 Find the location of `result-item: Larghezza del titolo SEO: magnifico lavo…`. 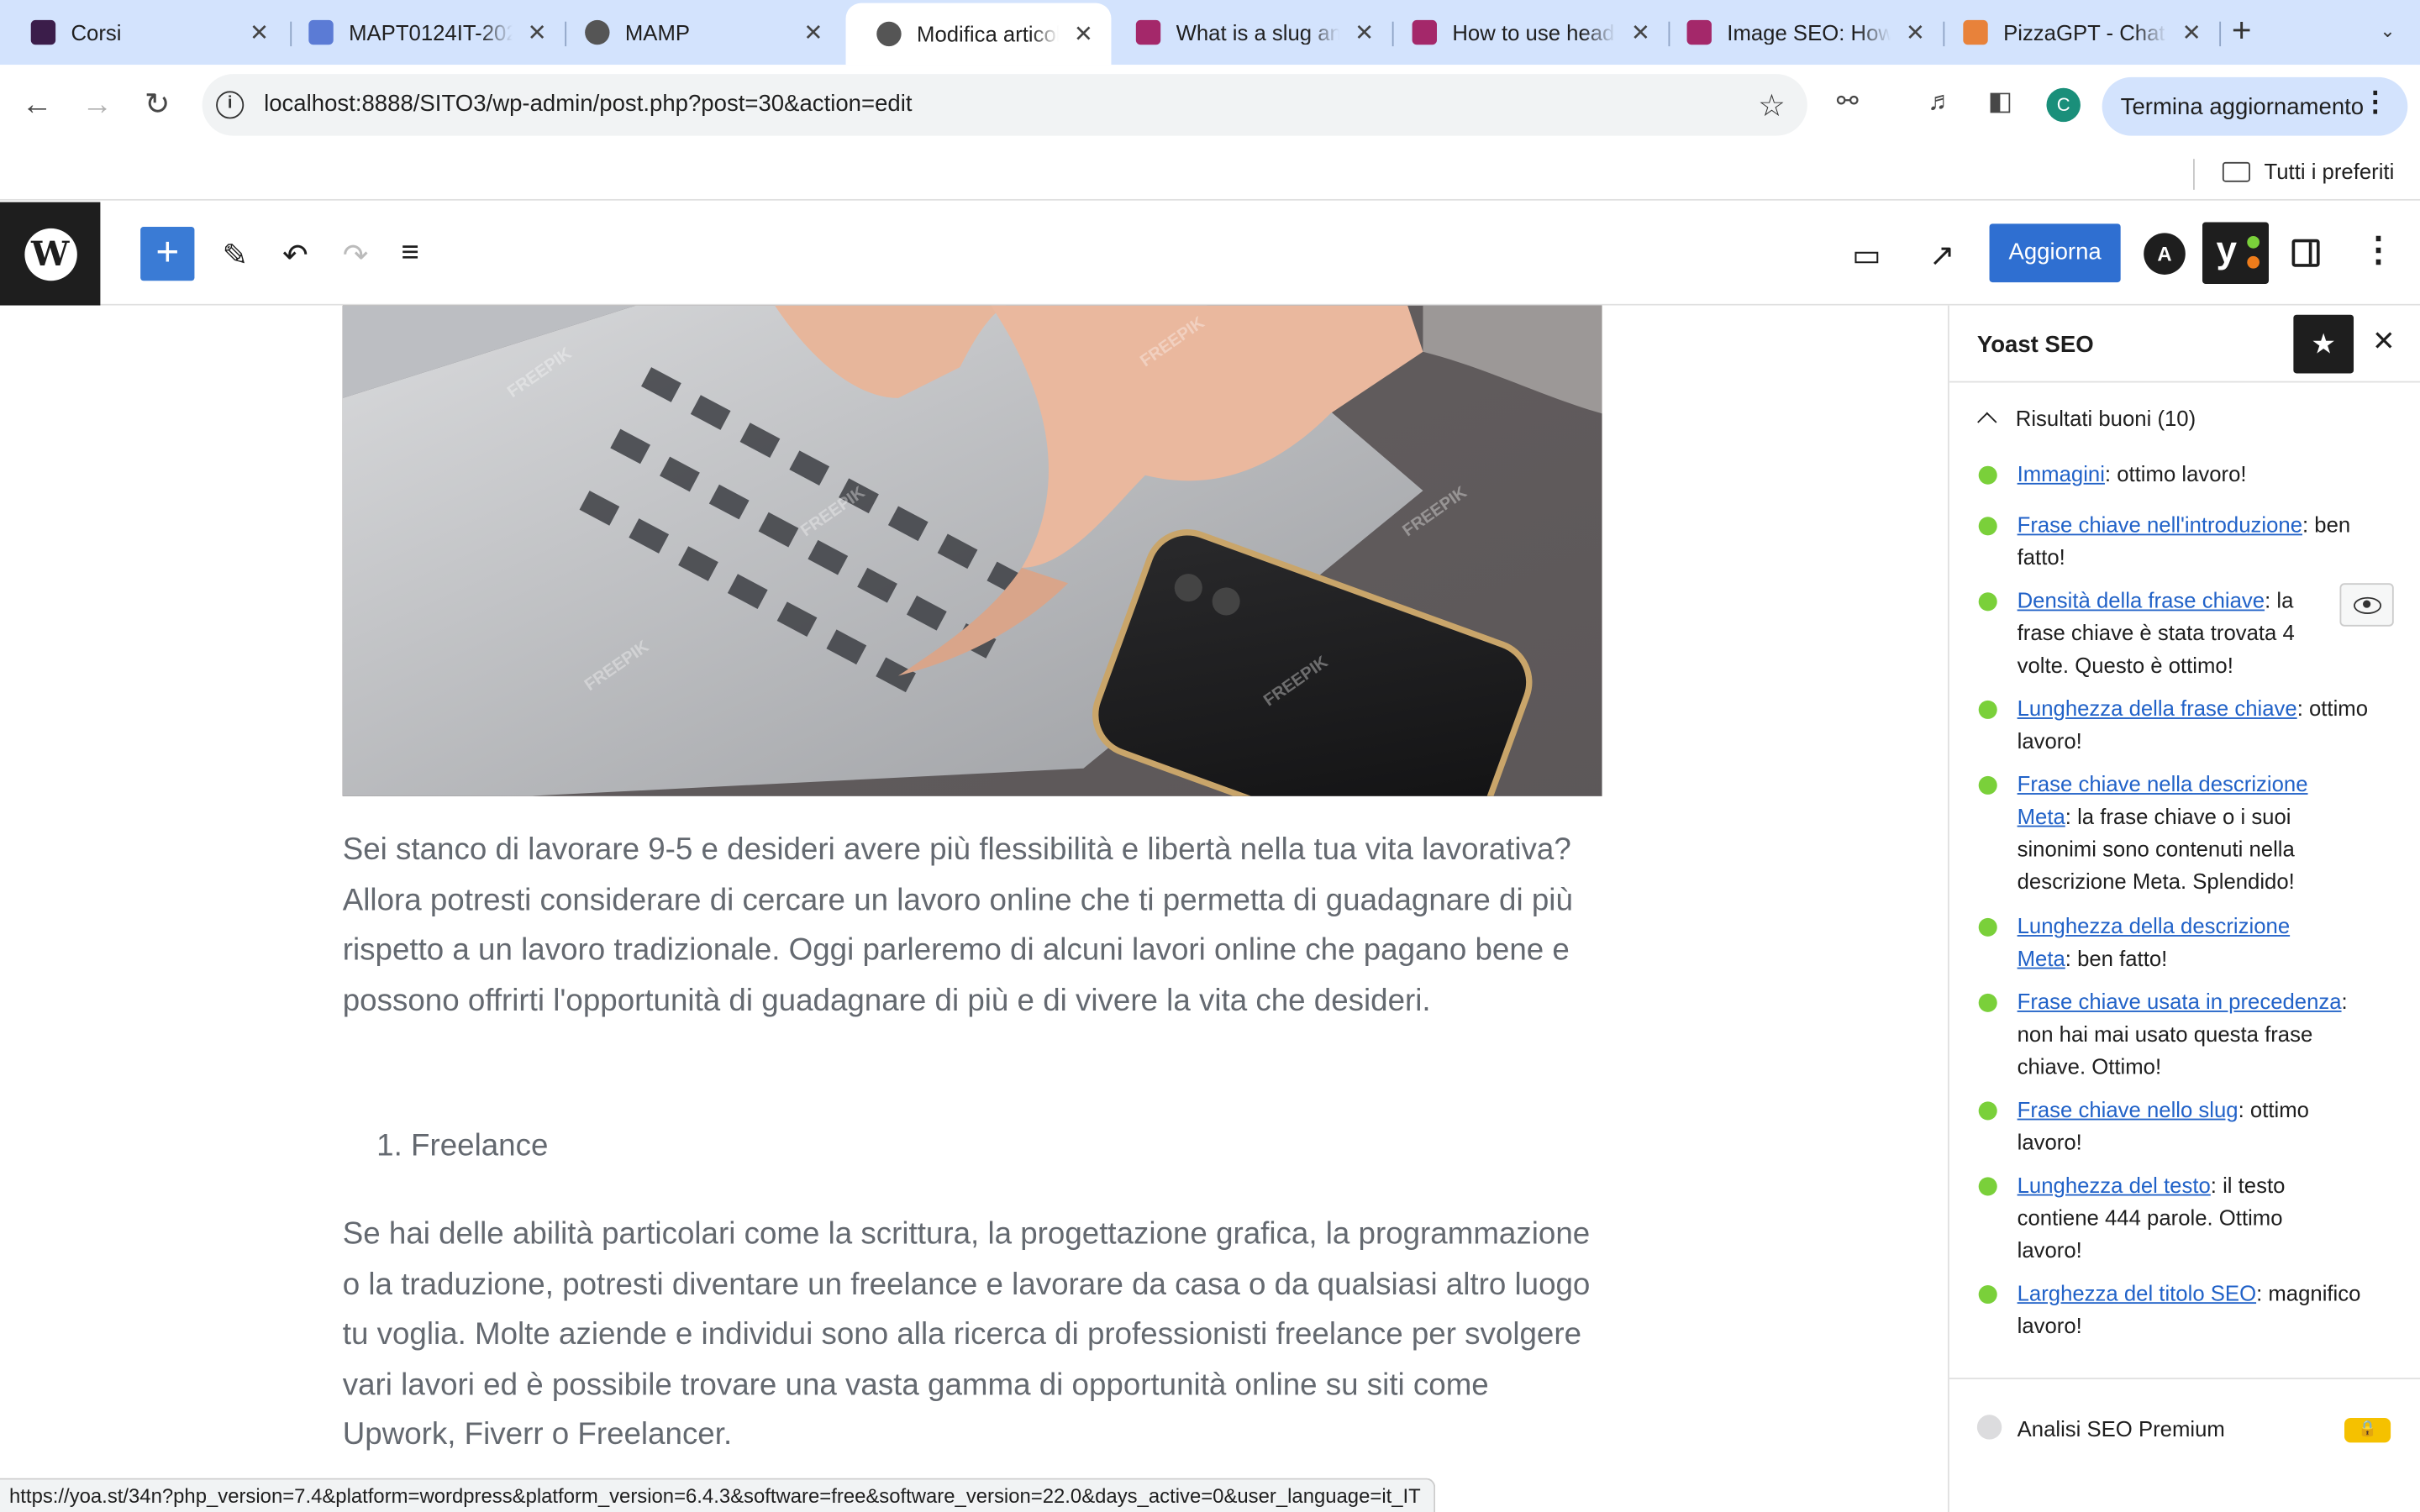

result-item: Larghezza del titolo SEO: magnifico lavo… is located at coordinates (2198, 1310).